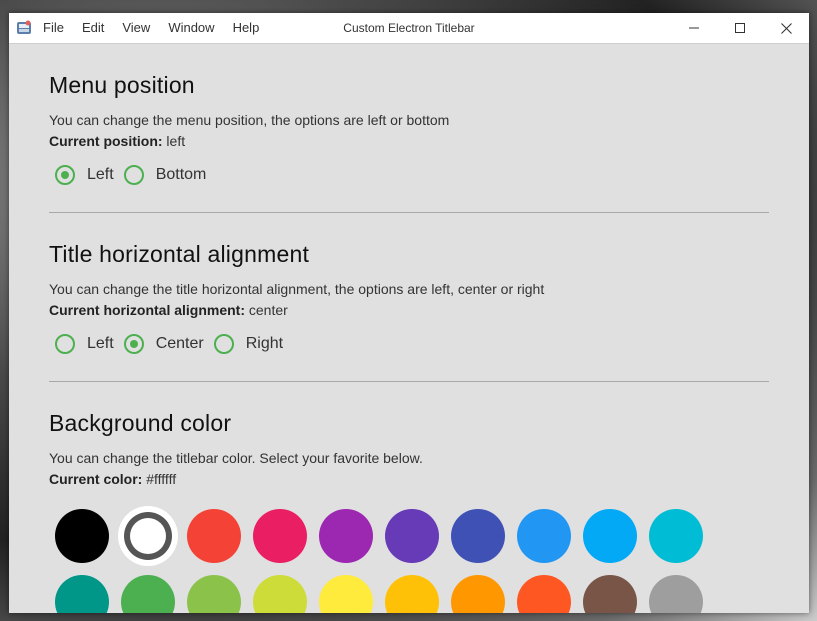  I want to click on section-heading: Title horizontal alignment, so click(179, 254).